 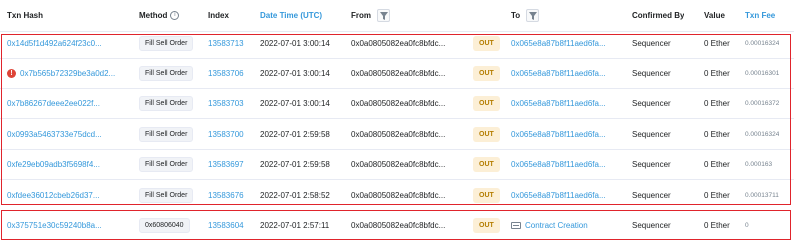 I want to click on index-cell: 13583703, so click(x=226, y=103).